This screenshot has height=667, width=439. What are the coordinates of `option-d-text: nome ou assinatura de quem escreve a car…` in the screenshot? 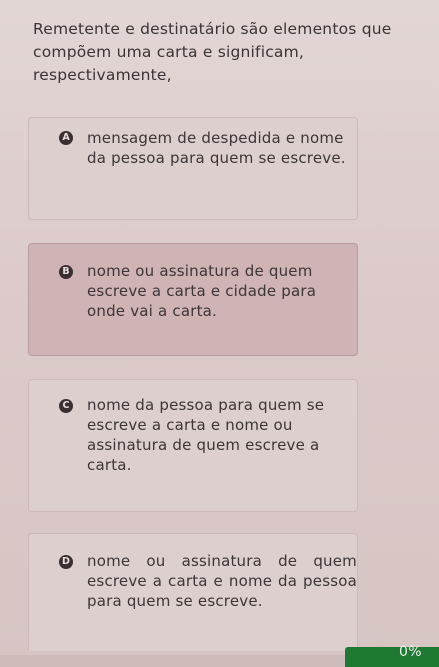 It's located at (222, 581).